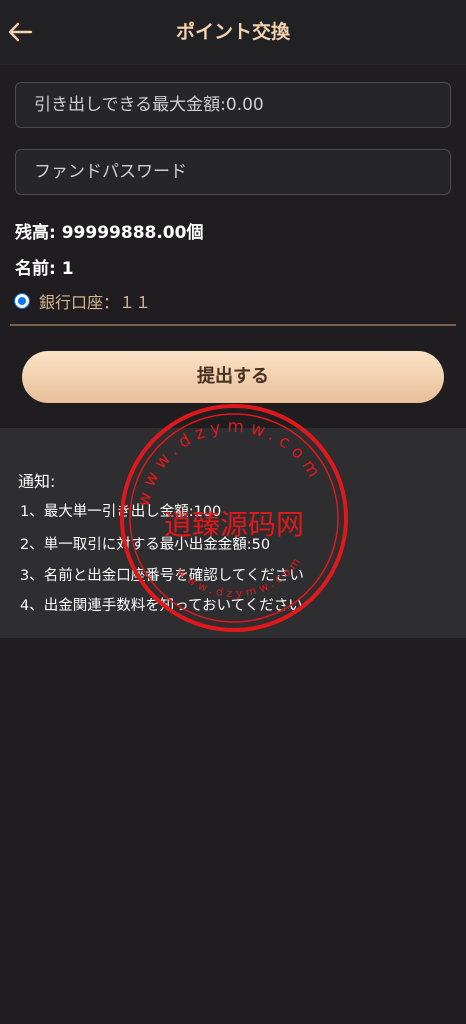 Image resolution: width=466 pixels, height=1024 pixels. What do you see at coordinates (233, 105) in the screenshot?
I see `max-amount-input: 引き出しできる最大金額:0.00` at bounding box center [233, 105].